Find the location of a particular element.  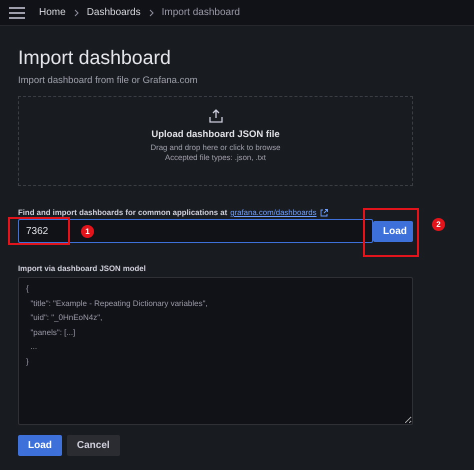

breadcrumb-link: Home is located at coordinates (52, 12).